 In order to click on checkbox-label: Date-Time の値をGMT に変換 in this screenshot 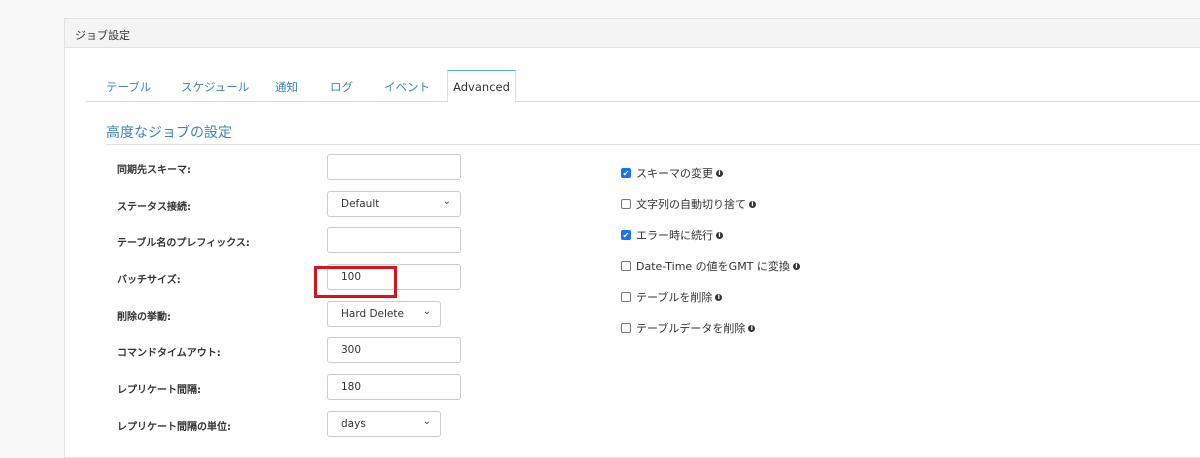, I will do `click(713, 266)`.